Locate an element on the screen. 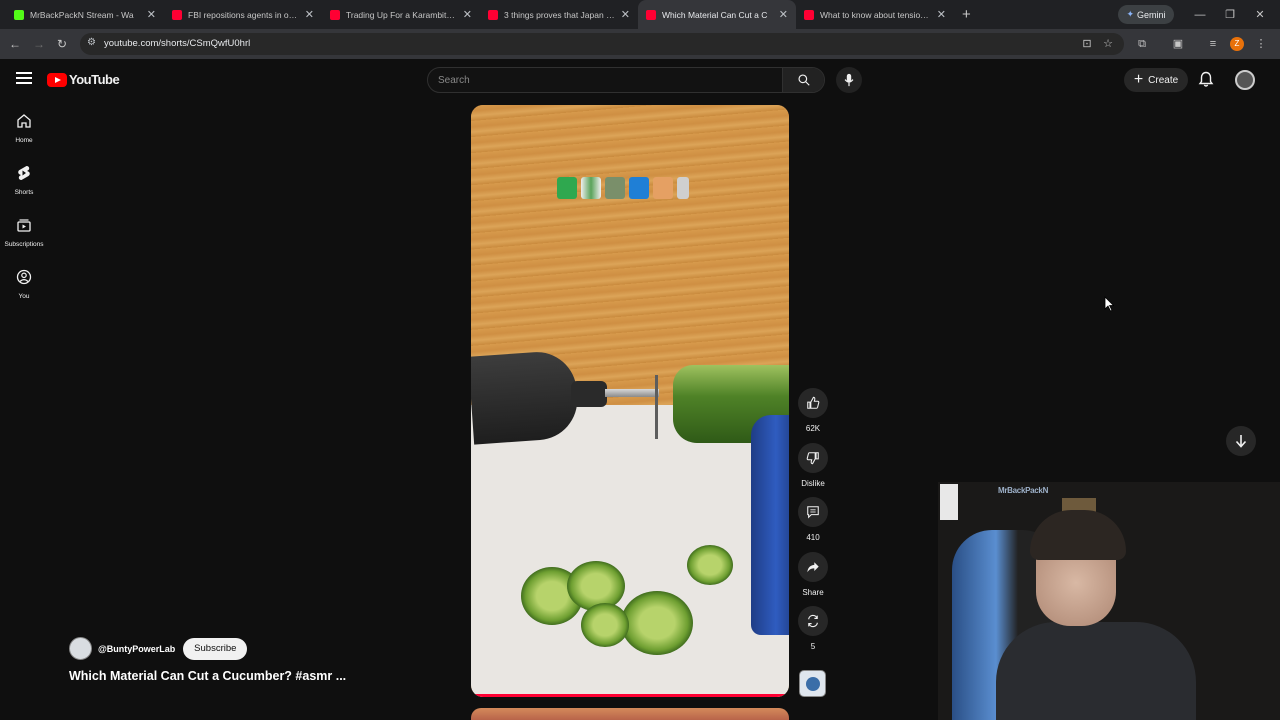 The height and width of the screenshot is (720, 1280). remix-icon is located at coordinates (813, 621).